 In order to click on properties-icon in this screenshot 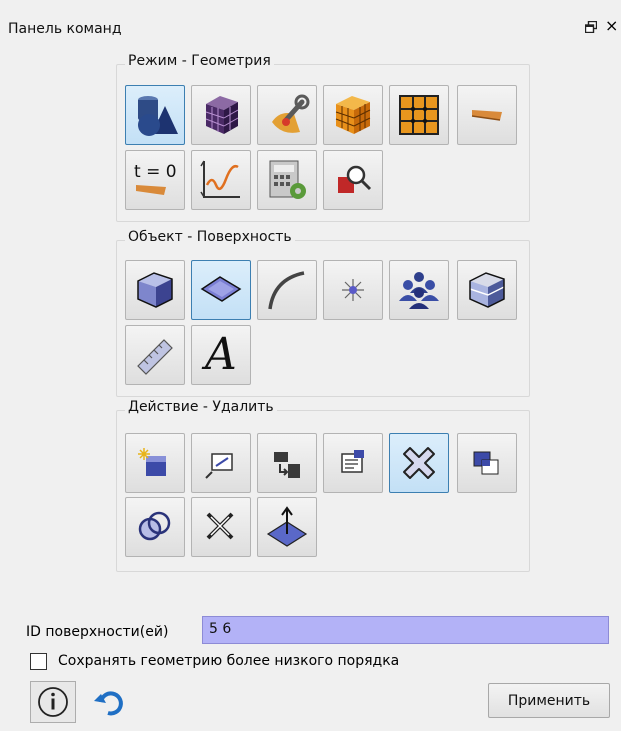, I will do `click(352, 461)`.